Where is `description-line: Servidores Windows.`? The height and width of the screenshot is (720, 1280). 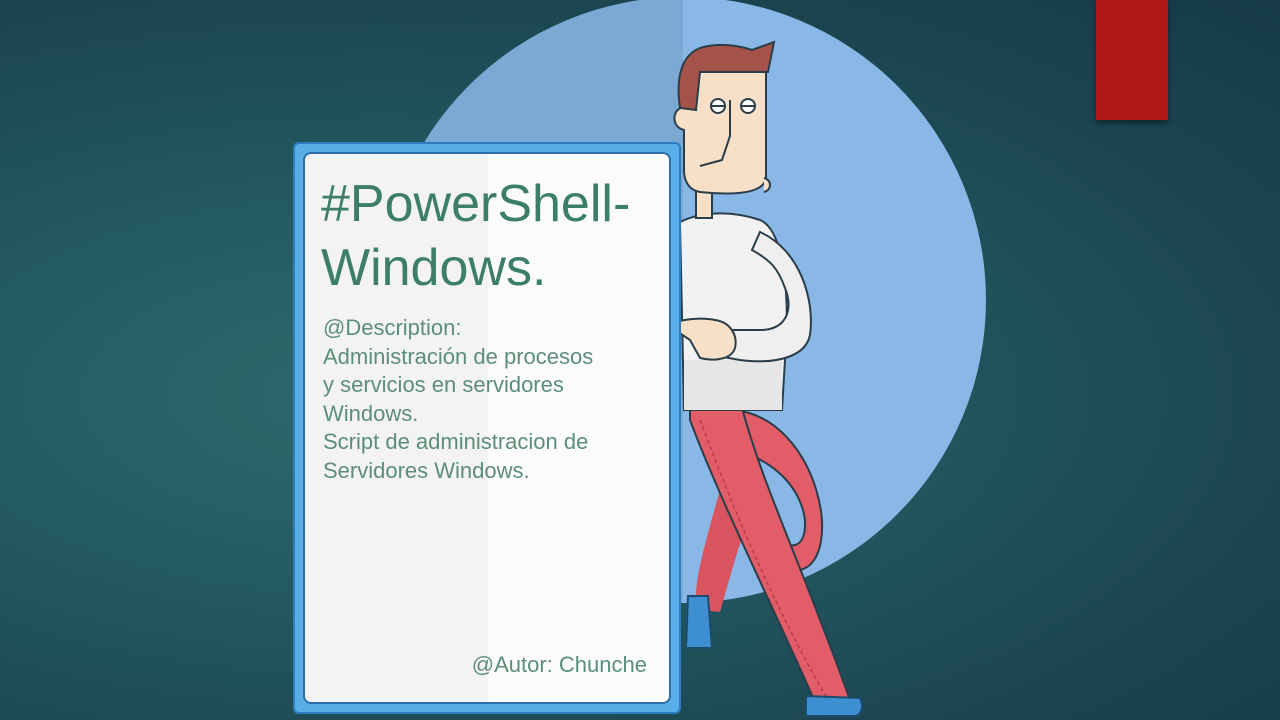
description-line: Servidores Windows. is located at coordinates (426, 470).